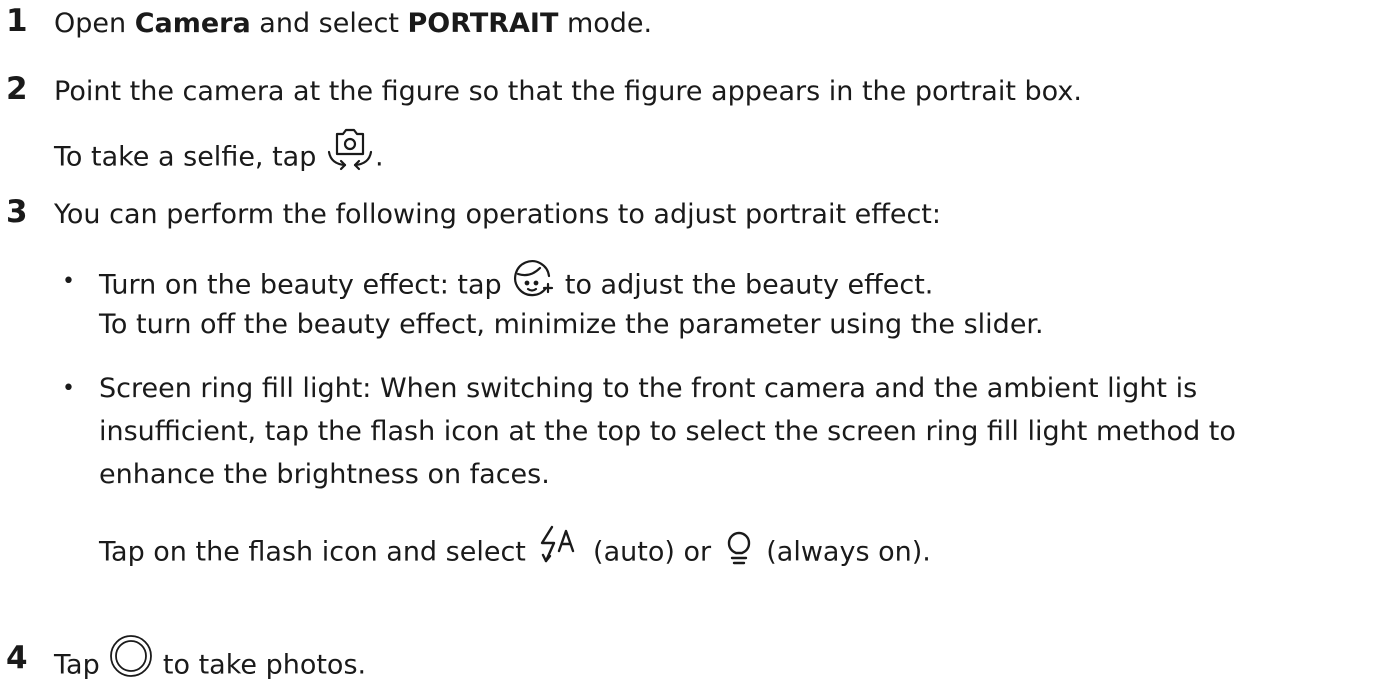 Image resolution: width=1373 pixels, height=692 pixels. Describe the element at coordinates (17, 212) in the screenshot. I see `step-number: 3` at that location.